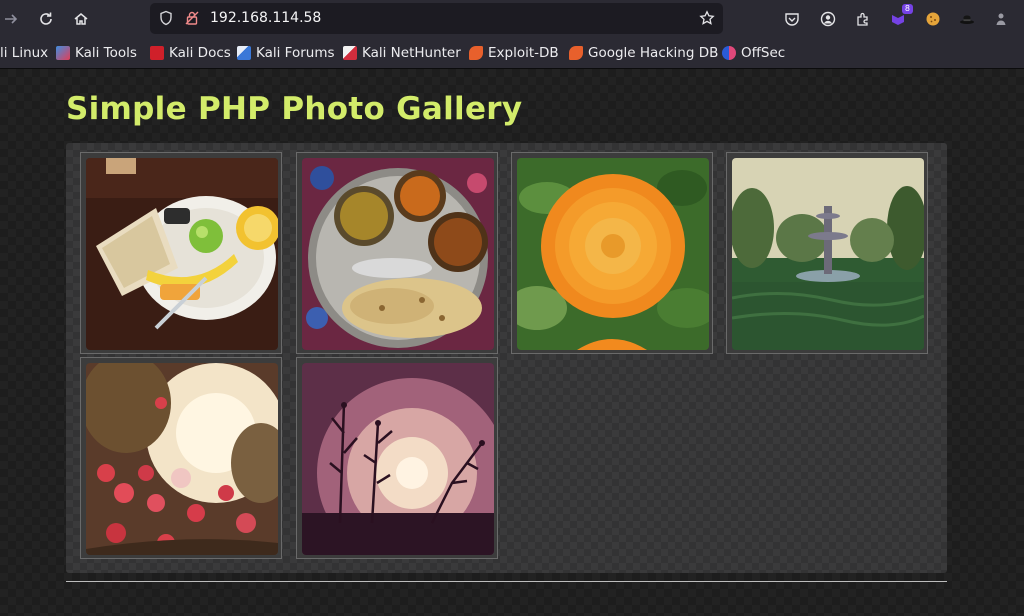 This screenshot has width=1024, height=616. I want to click on bookmark-star-icon, so click(707, 18).